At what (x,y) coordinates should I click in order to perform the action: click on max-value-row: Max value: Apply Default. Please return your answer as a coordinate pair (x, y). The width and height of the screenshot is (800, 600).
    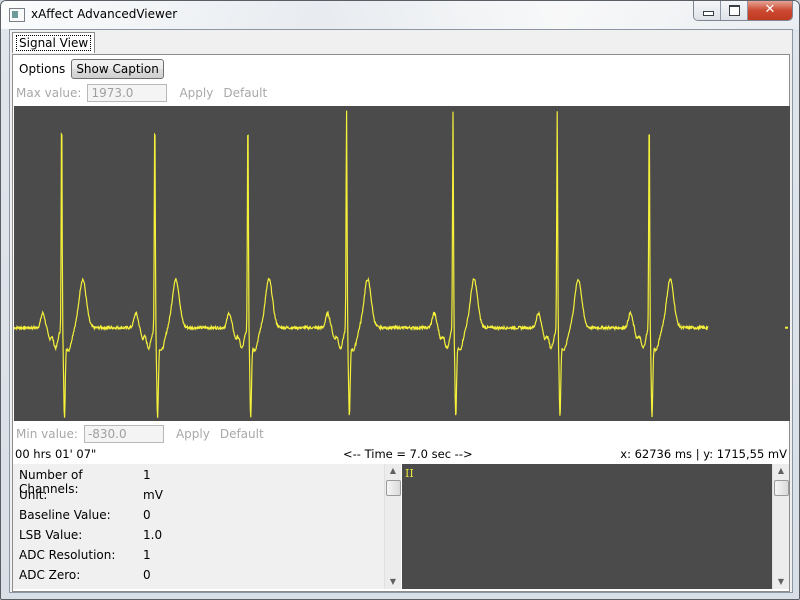
    Looking at the image, I should click on (141, 93).